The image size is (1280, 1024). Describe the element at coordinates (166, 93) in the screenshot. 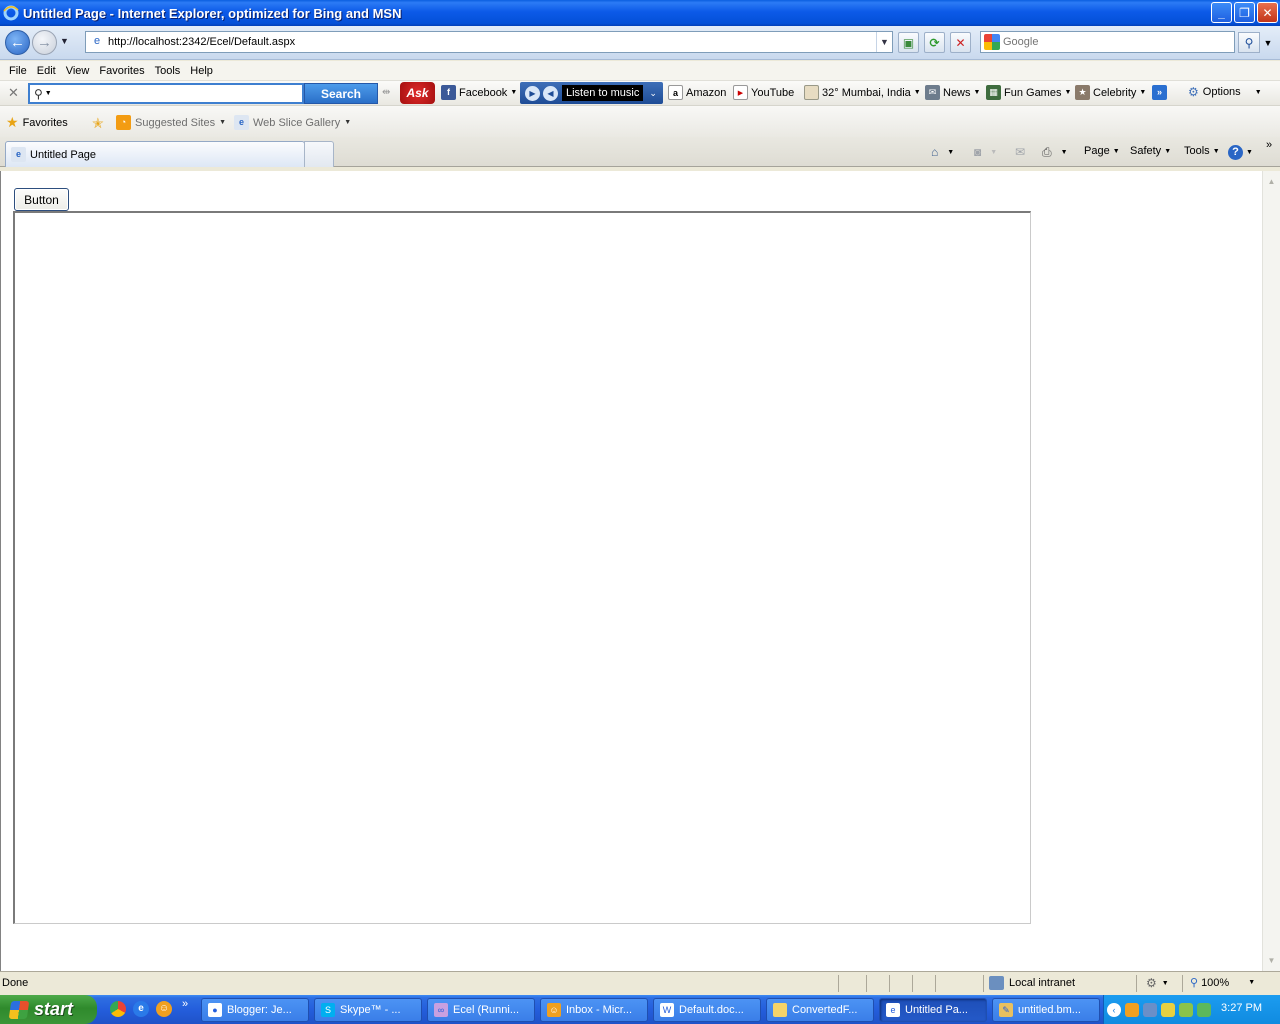

I see `ask-search-input: ⚲ ▼` at that location.